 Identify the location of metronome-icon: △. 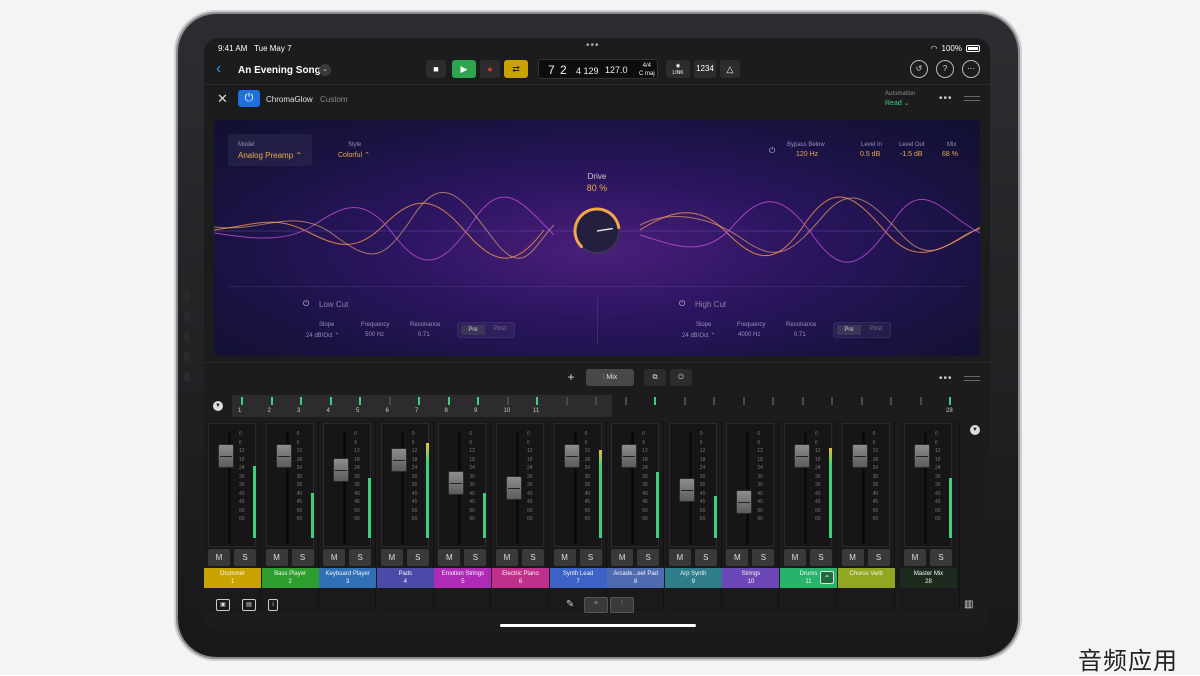
(730, 69).